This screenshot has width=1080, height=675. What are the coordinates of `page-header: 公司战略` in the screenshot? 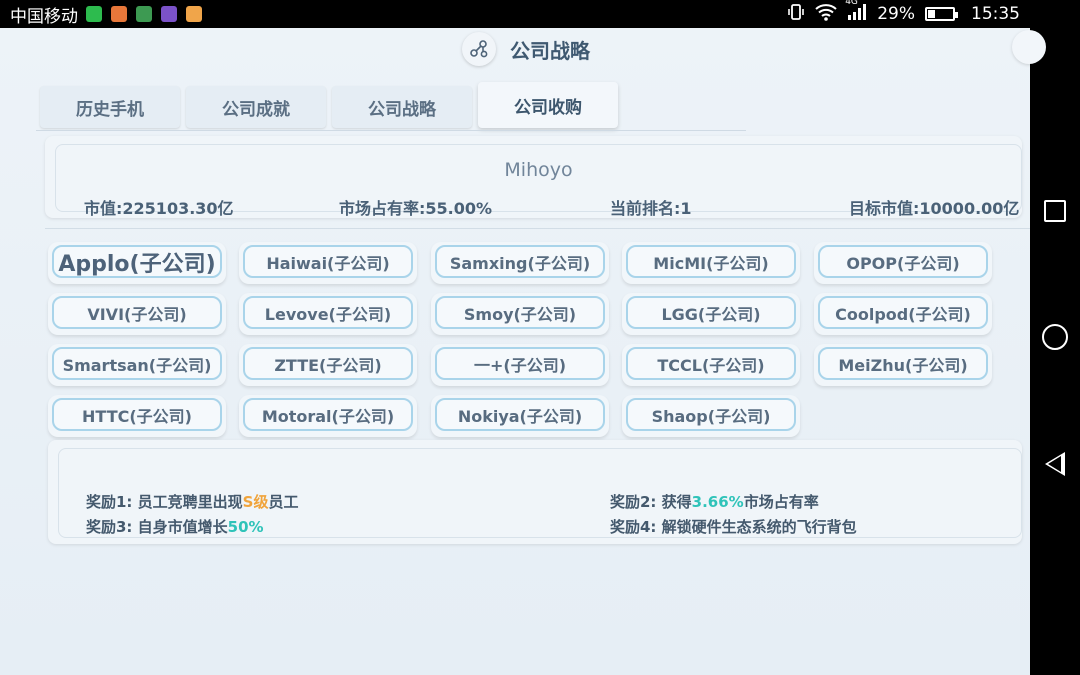 It's located at (526, 49).